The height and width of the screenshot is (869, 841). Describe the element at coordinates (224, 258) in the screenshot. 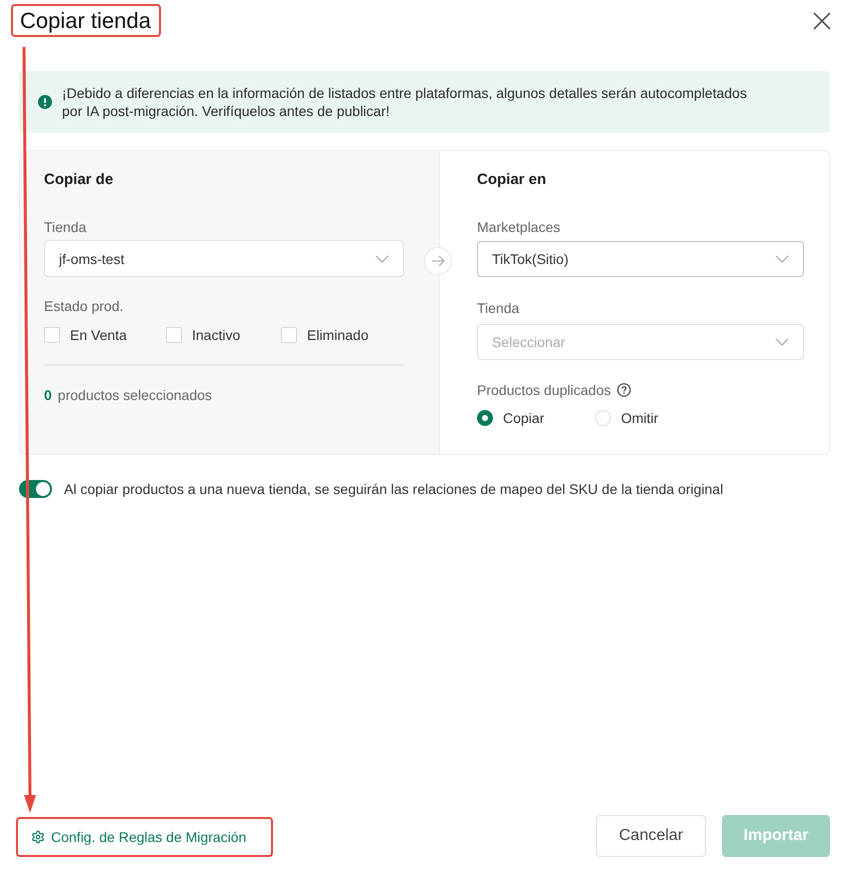

I see `store-select: jf-oms-test` at that location.